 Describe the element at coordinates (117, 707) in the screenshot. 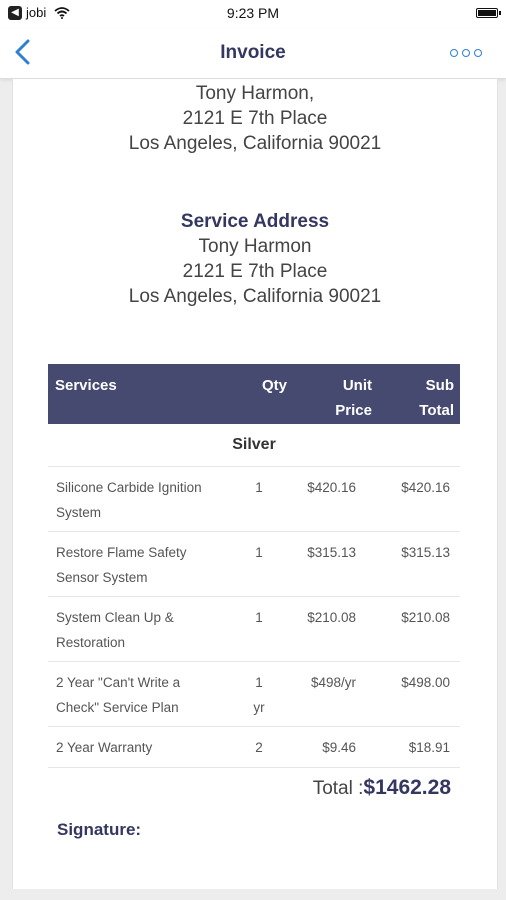

I see `service-name-line2: Check" Service Plan` at that location.